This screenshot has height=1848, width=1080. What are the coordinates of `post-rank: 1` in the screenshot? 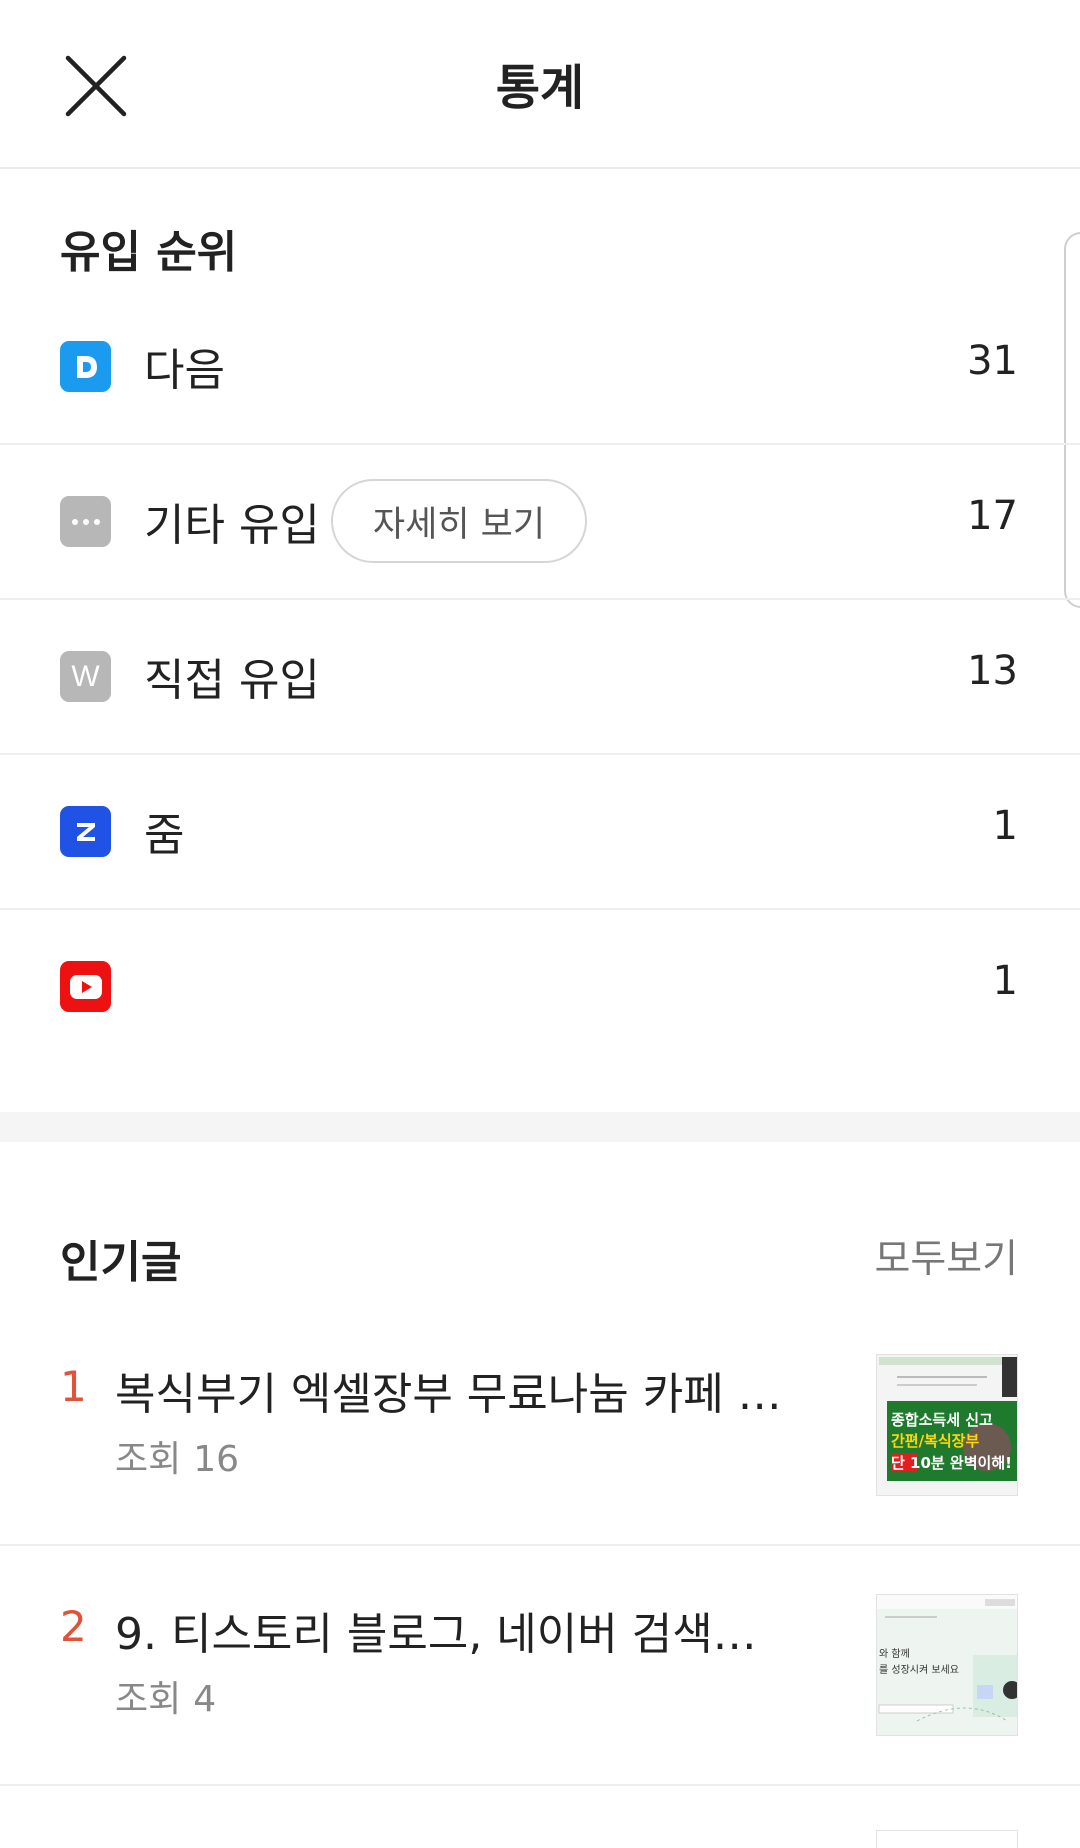 It's located at (73, 1386).